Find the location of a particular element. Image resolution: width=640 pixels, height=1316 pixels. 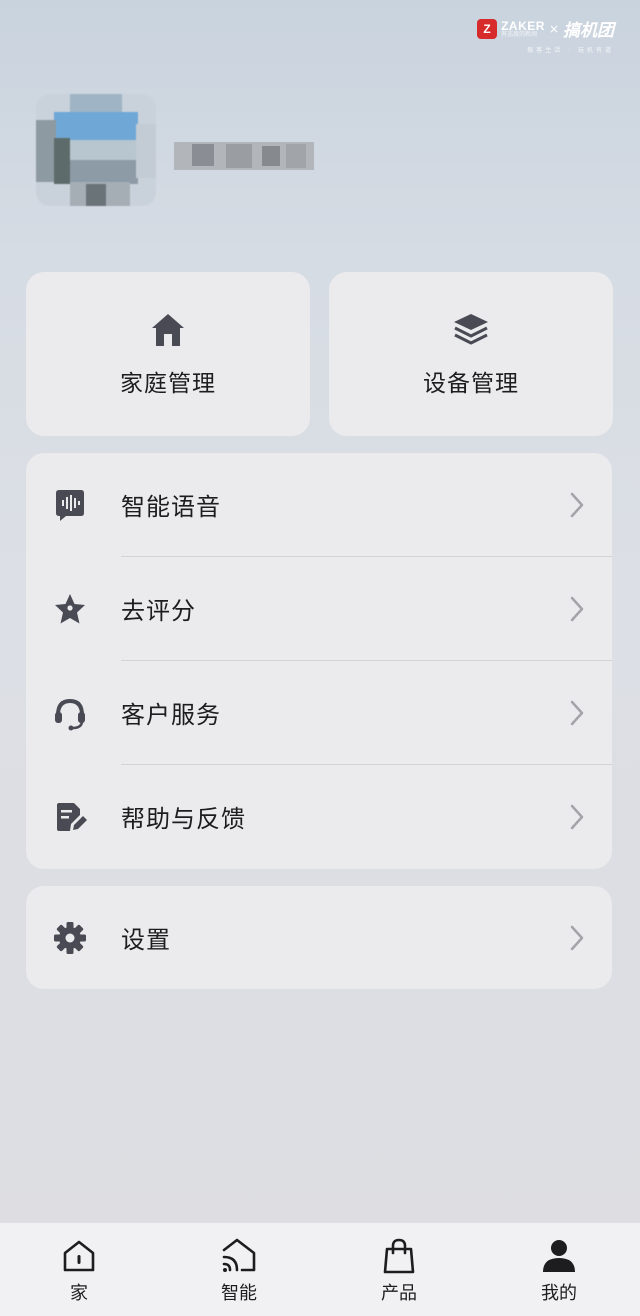

watermark-brand-sub: 有态度的新闻 is located at coordinates (519, 34).